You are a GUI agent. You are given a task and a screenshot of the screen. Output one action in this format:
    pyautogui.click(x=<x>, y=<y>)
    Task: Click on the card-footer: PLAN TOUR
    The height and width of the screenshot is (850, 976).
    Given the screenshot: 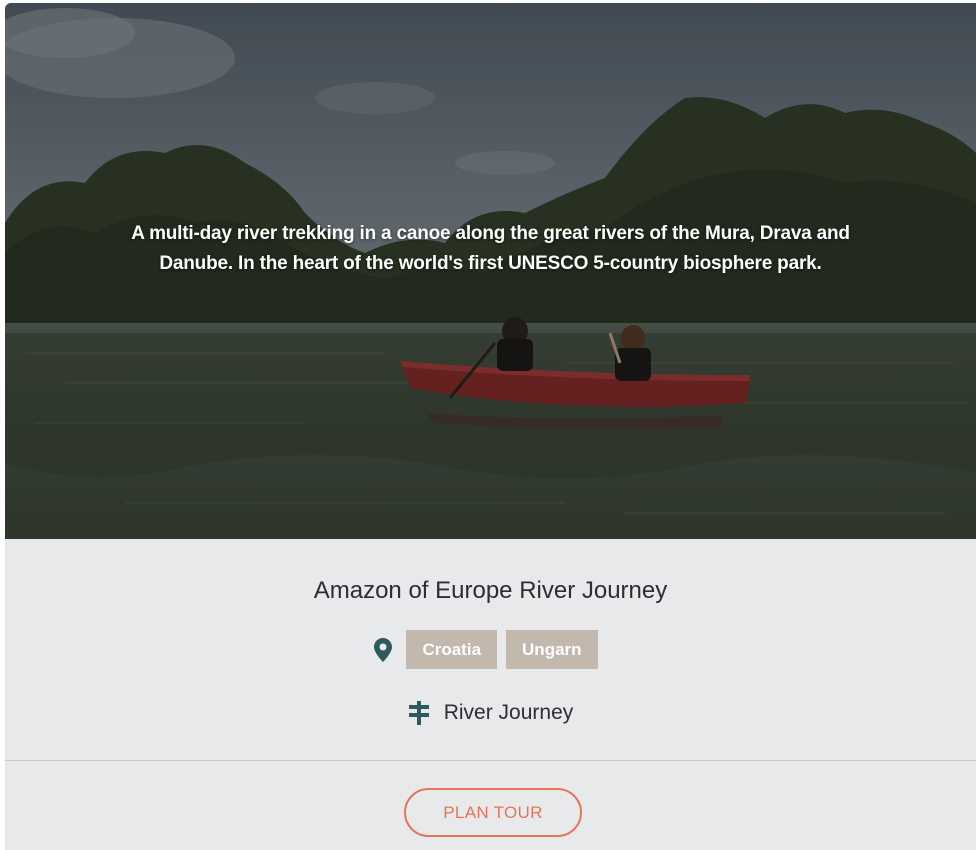 What is the action you would take?
    pyautogui.click(x=490, y=805)
    